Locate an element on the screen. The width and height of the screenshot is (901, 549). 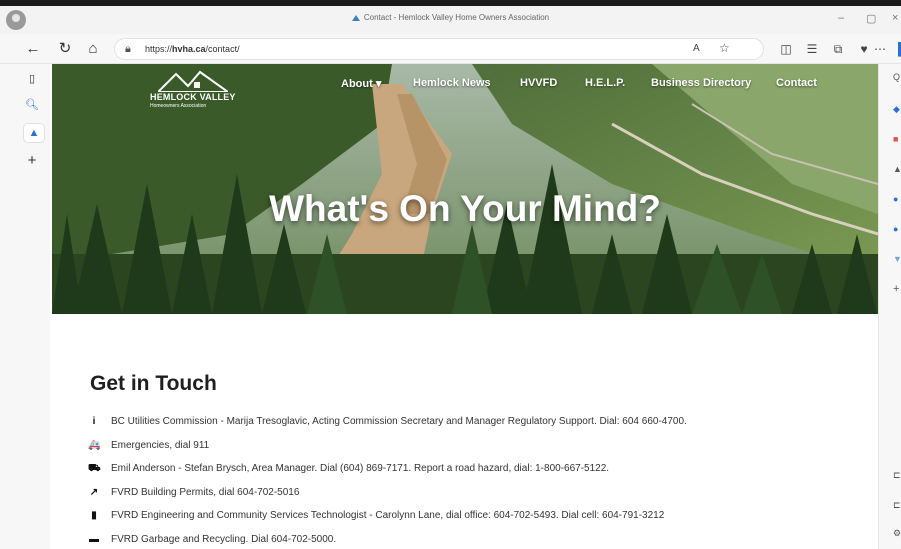
more-options-icon: ⋯ is located at coordinates (880, 49).